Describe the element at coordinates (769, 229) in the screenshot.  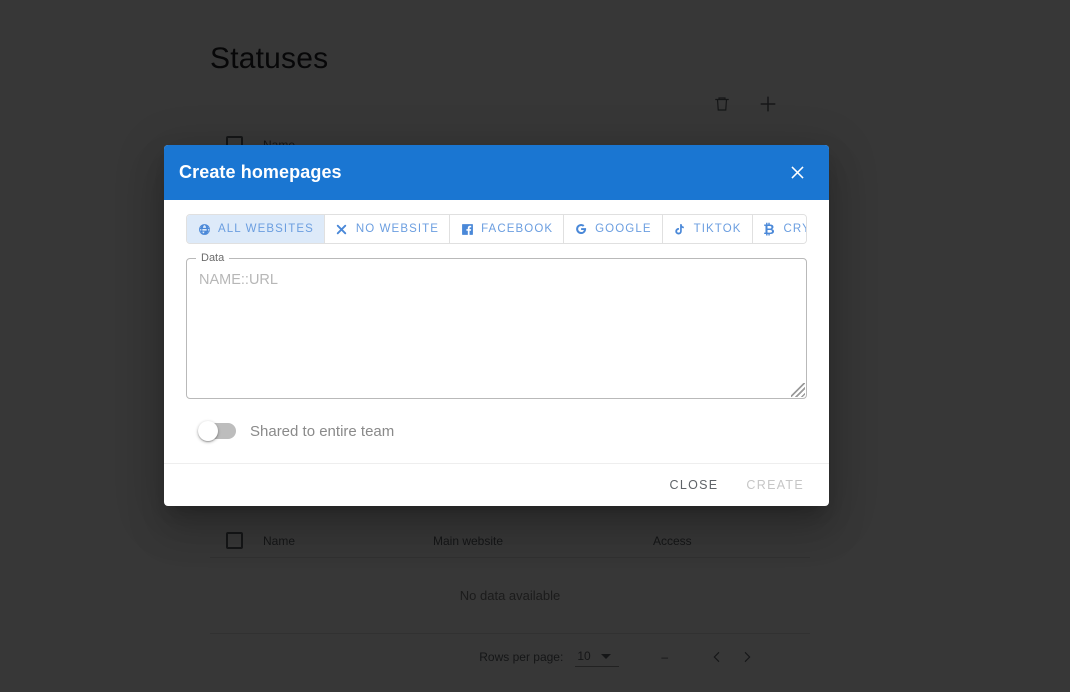
I see `bitcoin-icon: ₿` at that location.